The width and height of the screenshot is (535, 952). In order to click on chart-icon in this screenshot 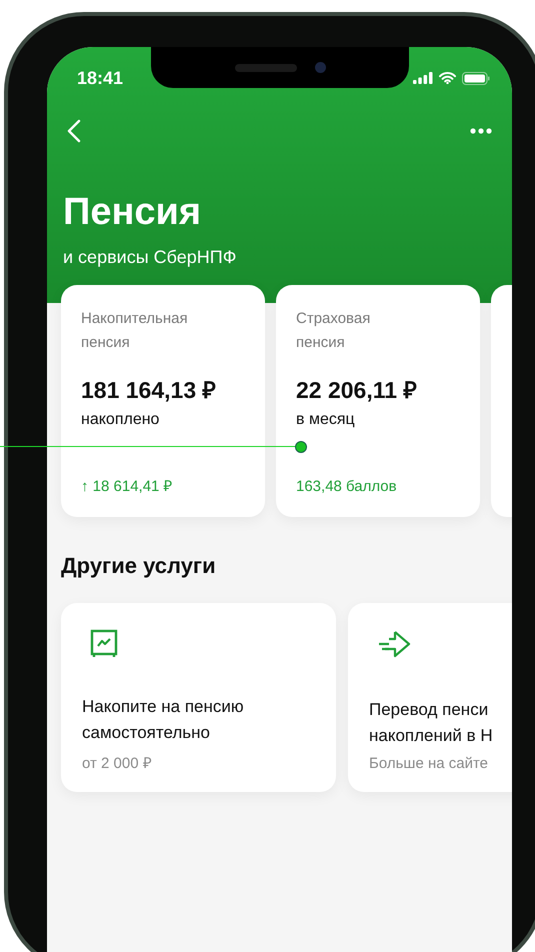, I will do `click(104, 644)`.